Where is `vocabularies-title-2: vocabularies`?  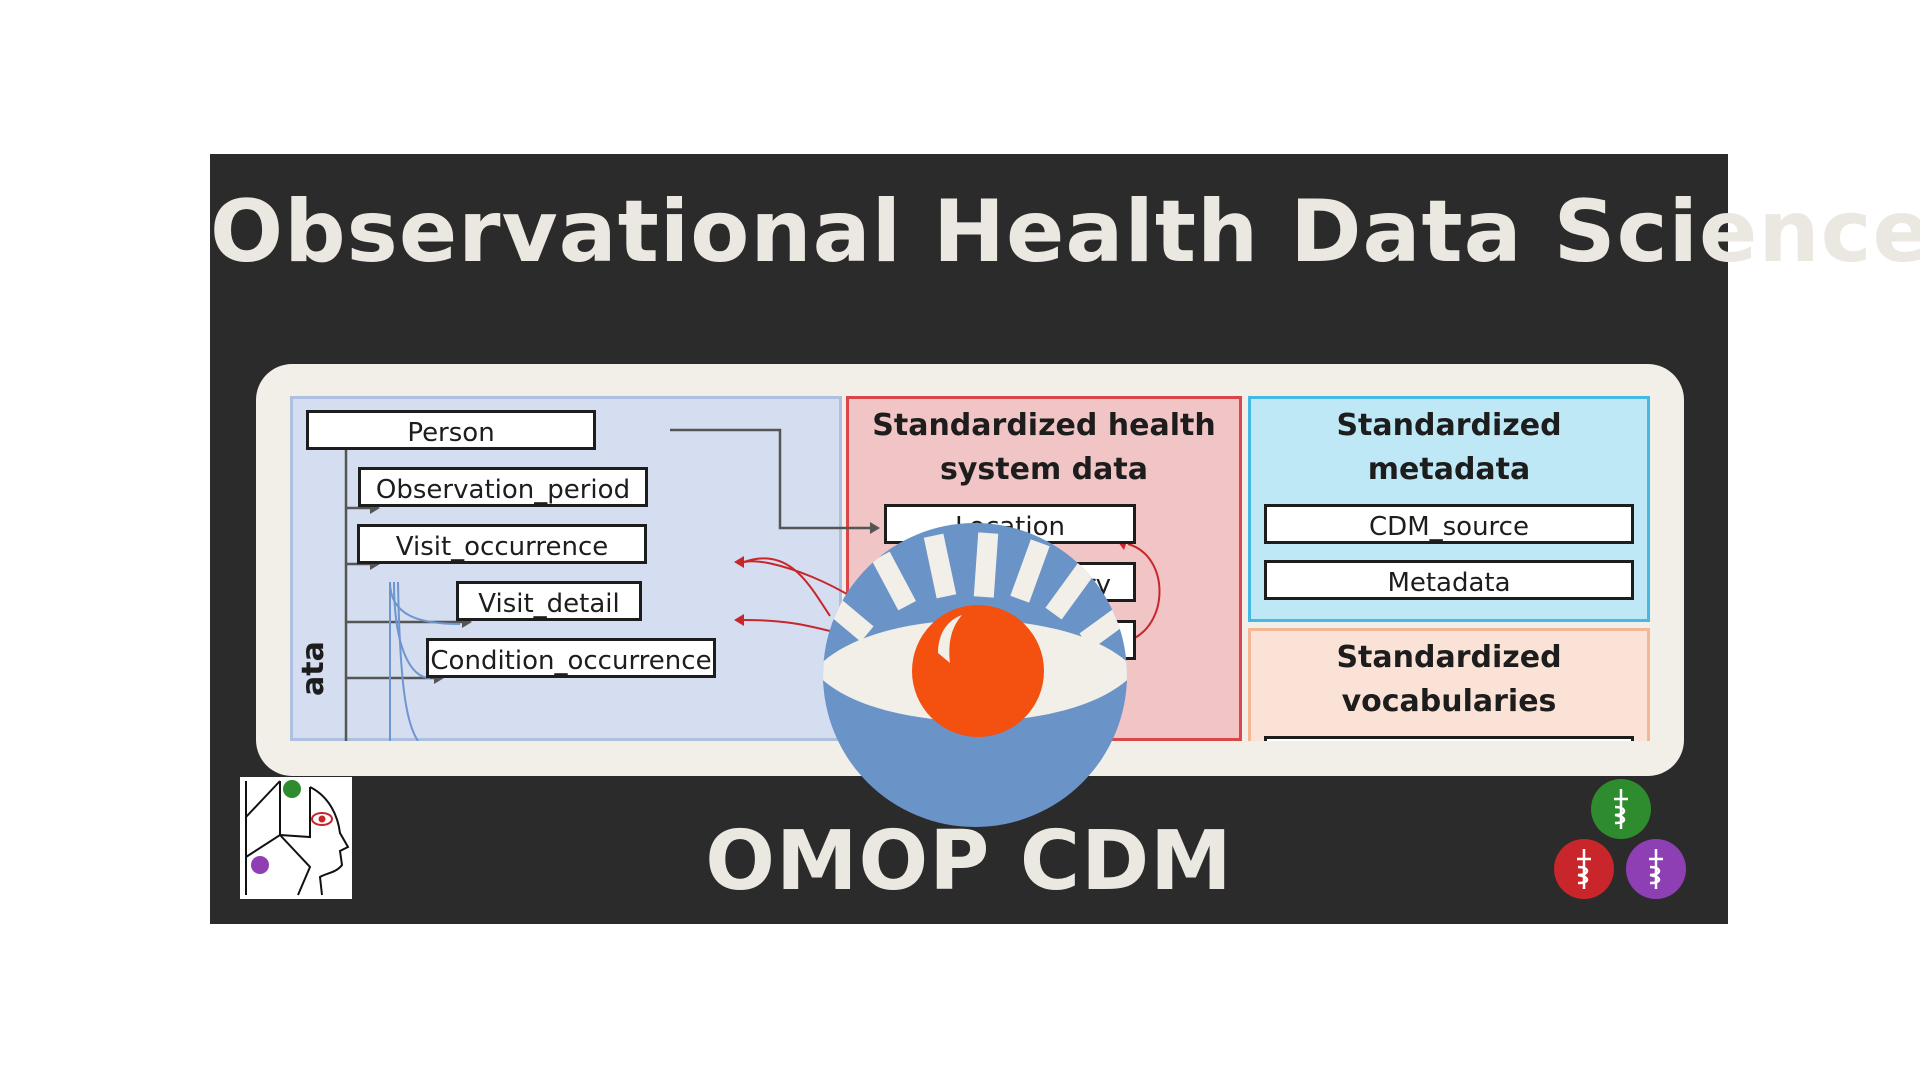
vocabularies-title-2: vocabularies is located at coordinates (1449, 701).